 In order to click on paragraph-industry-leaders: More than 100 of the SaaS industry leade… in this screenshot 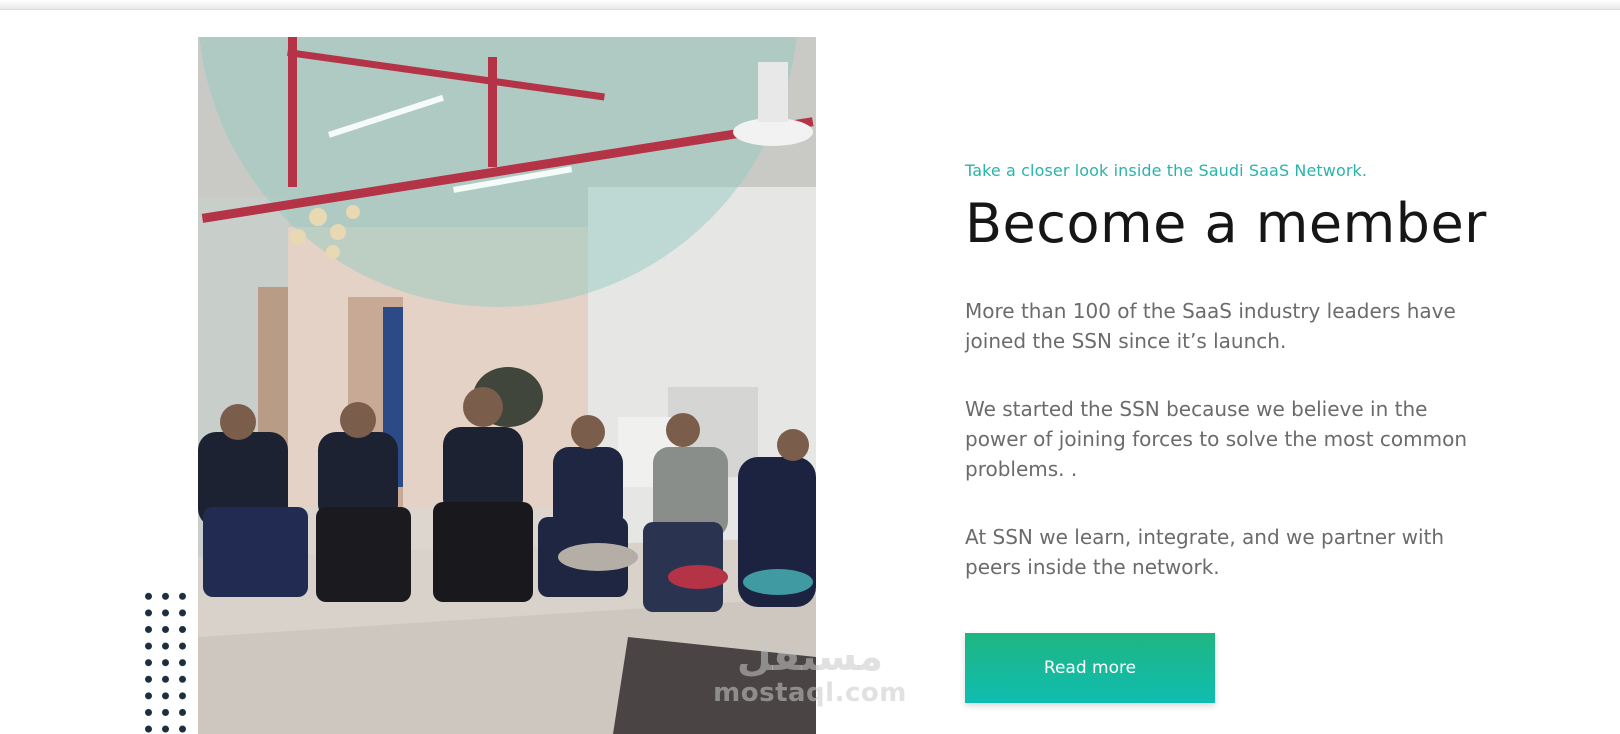, I will do `click(1210, 326)`.